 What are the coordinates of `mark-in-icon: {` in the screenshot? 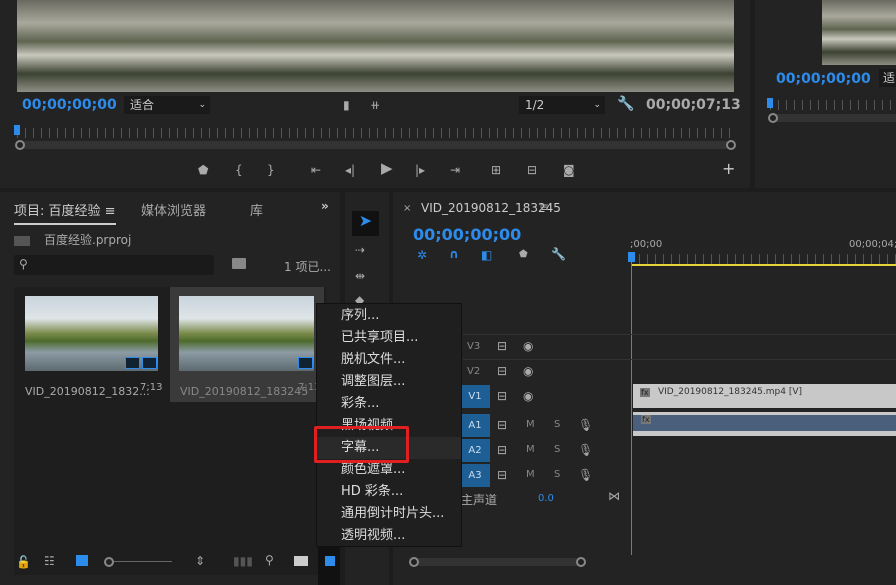 It's located at (239, 170).